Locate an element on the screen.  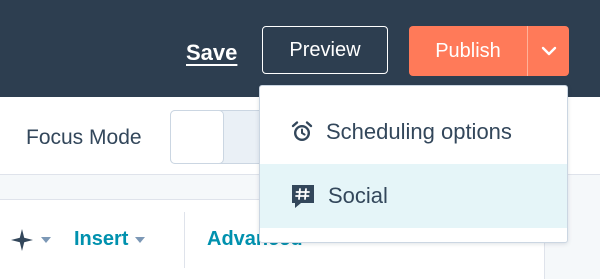
publish-button-group: Publish is located at coordinates (489, 51).